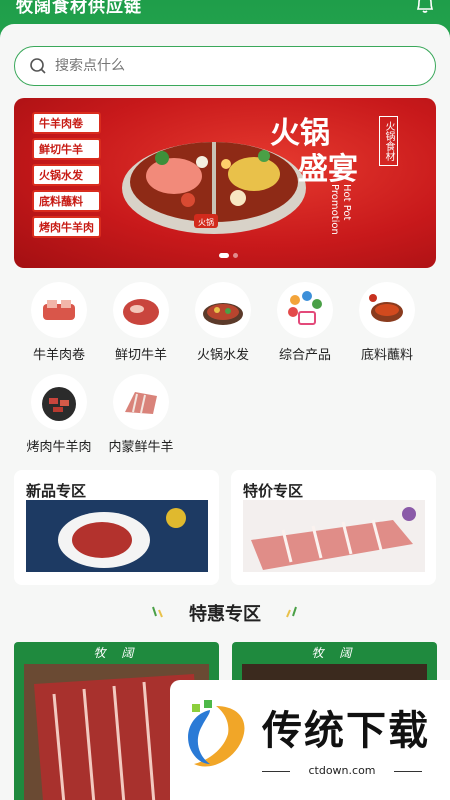 The image size is (450, 800). What do you see at coordinates (386, 355) in the screenshot?
I see `category-label: 底料蘸料` at bounding box center [386, 355].